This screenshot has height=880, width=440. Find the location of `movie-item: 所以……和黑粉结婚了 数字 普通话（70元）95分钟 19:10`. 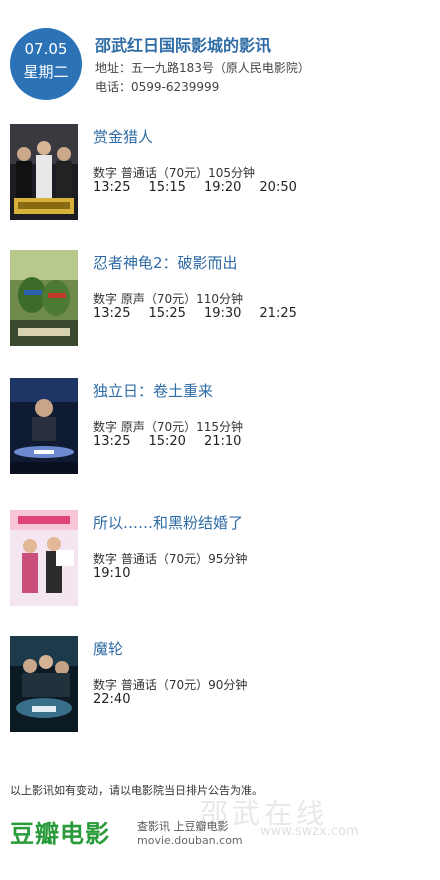

movie-item: 所以……和黑粉结婚了 数字 普通话（70元）95分钟 19:10 is located at coordinates (220, 560).